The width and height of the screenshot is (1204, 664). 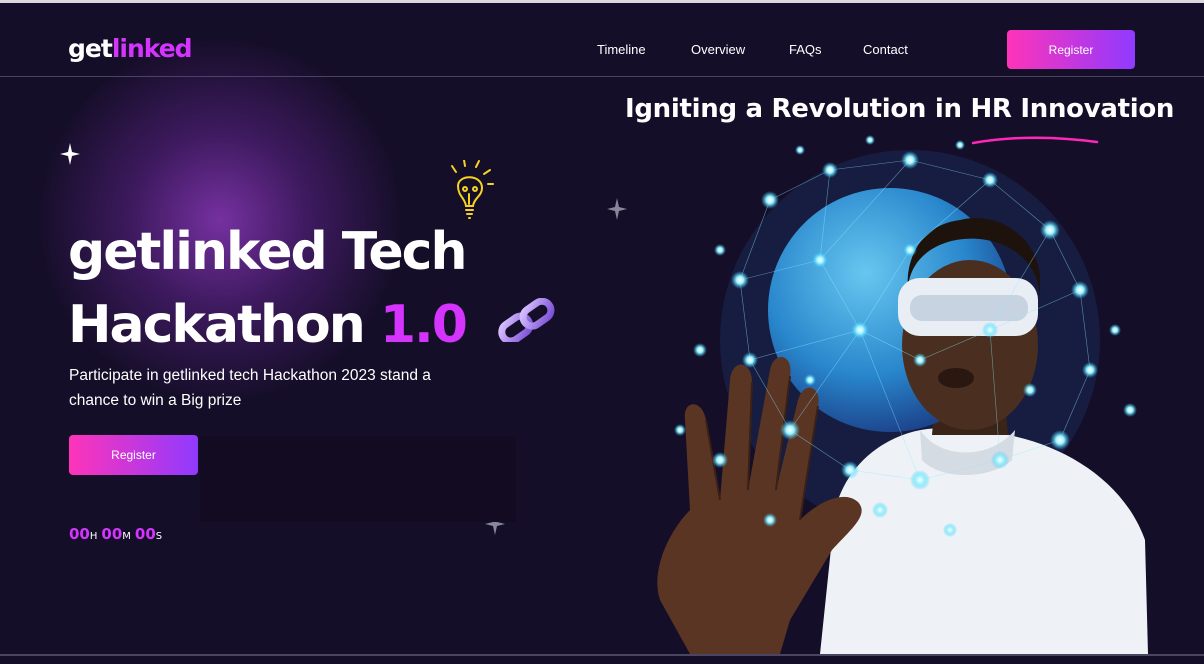 What do you see at coordinates (602, 1) in the screenshot?
I see `window-top-border` at bounding box center [602, 1].